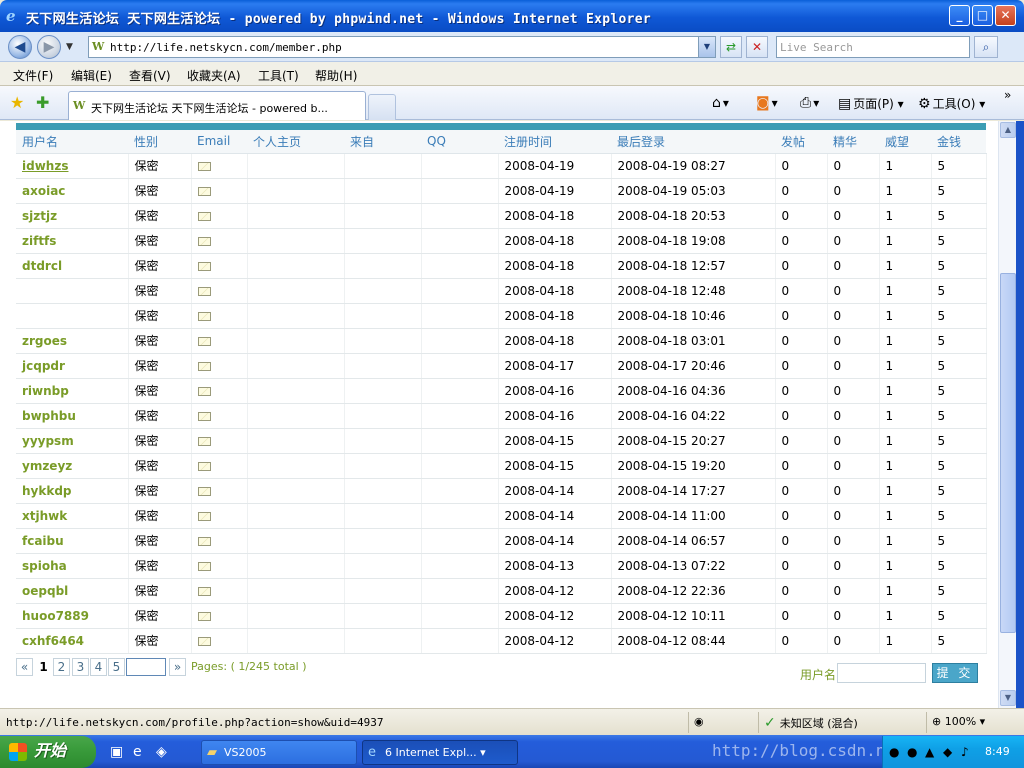 The image size is (1024, 768). What do you see at coordinates (965, 752) in the screenshot?
I see `volume-tray-icon: ♪` at bounding box center [965, 752].